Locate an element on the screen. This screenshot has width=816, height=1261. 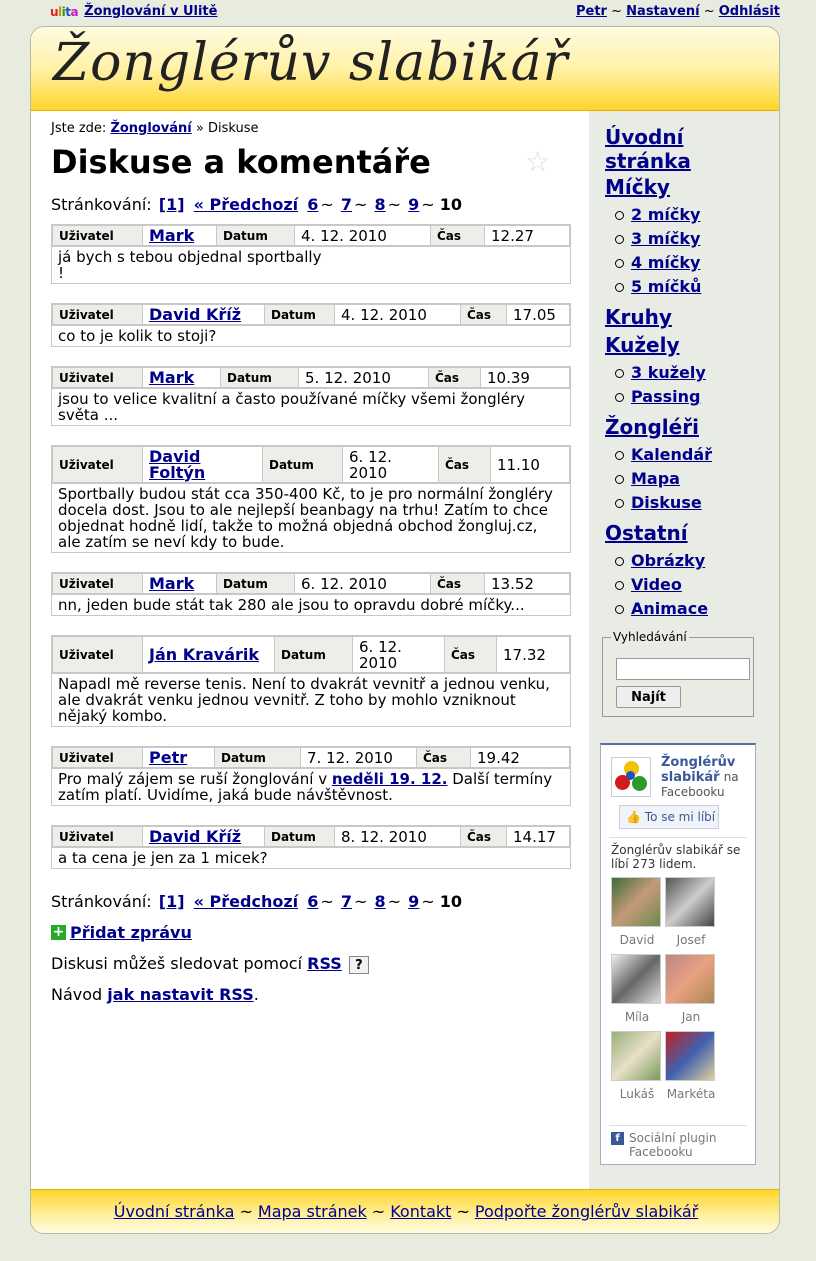
nav-item-link: Passing is located at coordinates (665, 396).